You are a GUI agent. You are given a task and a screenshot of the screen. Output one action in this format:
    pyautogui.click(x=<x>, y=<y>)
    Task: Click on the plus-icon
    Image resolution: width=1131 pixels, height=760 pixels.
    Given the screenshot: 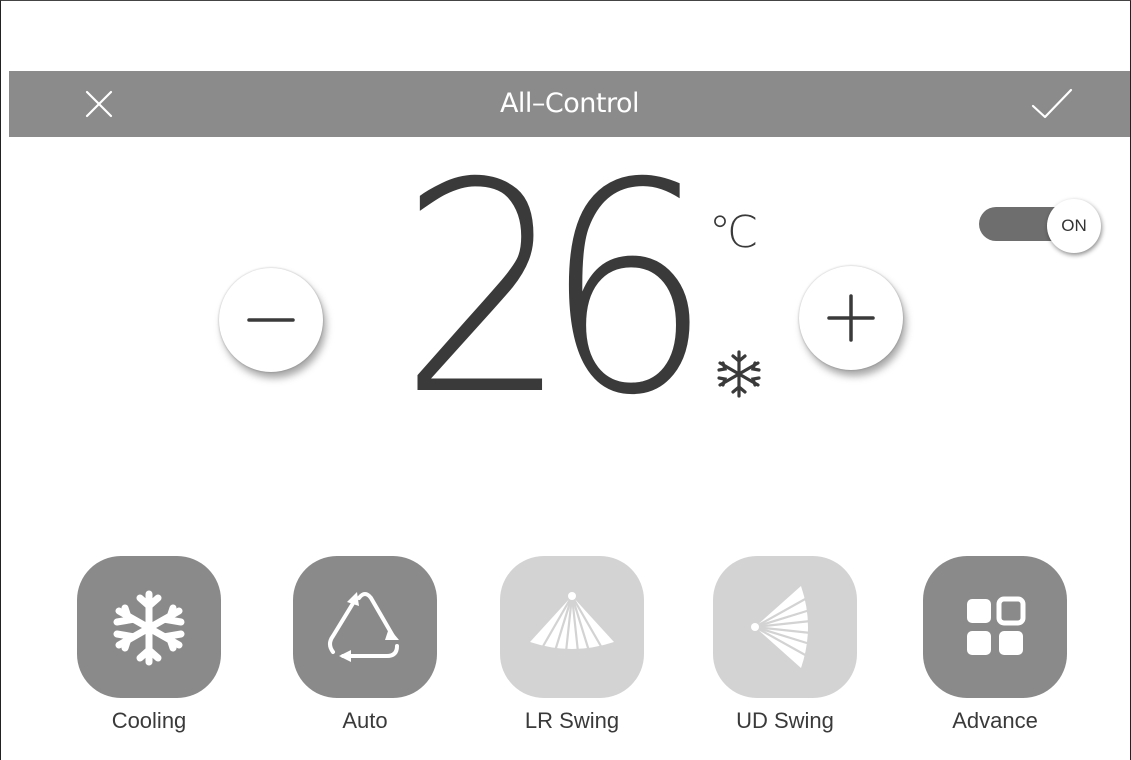 What is the action you would take?
    pyautogui.click(x=851, y=318)
    